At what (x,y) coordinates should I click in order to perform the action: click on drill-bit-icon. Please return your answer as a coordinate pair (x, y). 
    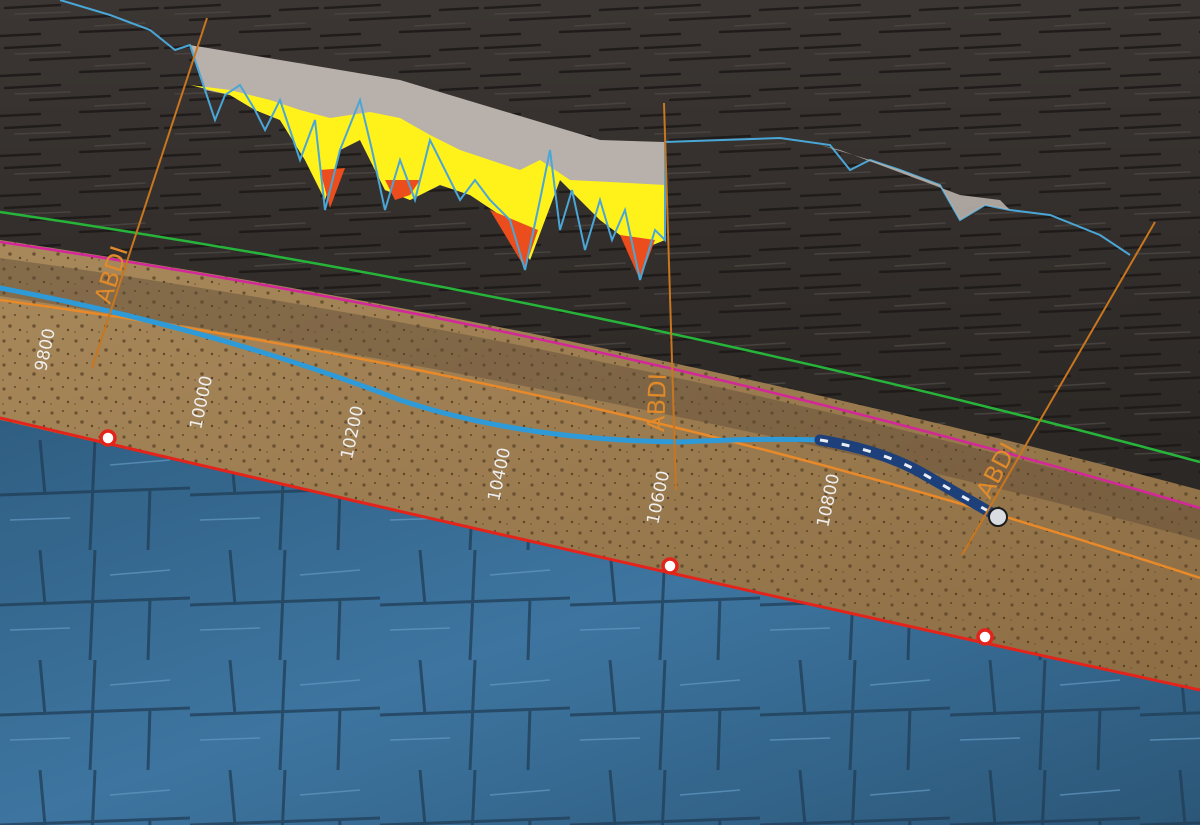
    Looking at the image, I should click on (998, 517).